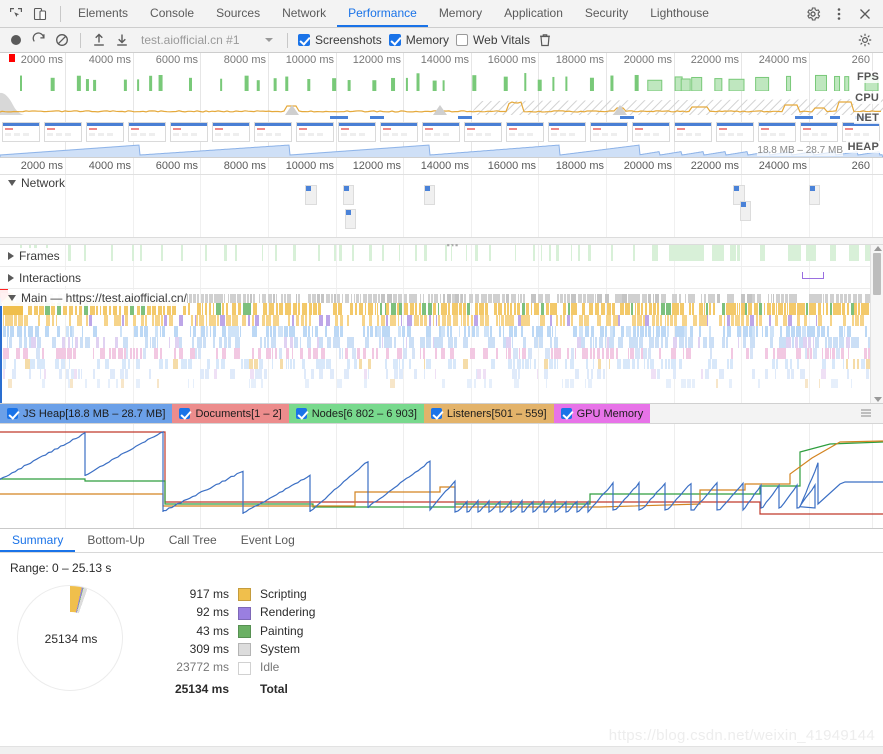 This screenshot has width=883, height=754. I want to click on scrollbar-thumb, so click(877, 274).